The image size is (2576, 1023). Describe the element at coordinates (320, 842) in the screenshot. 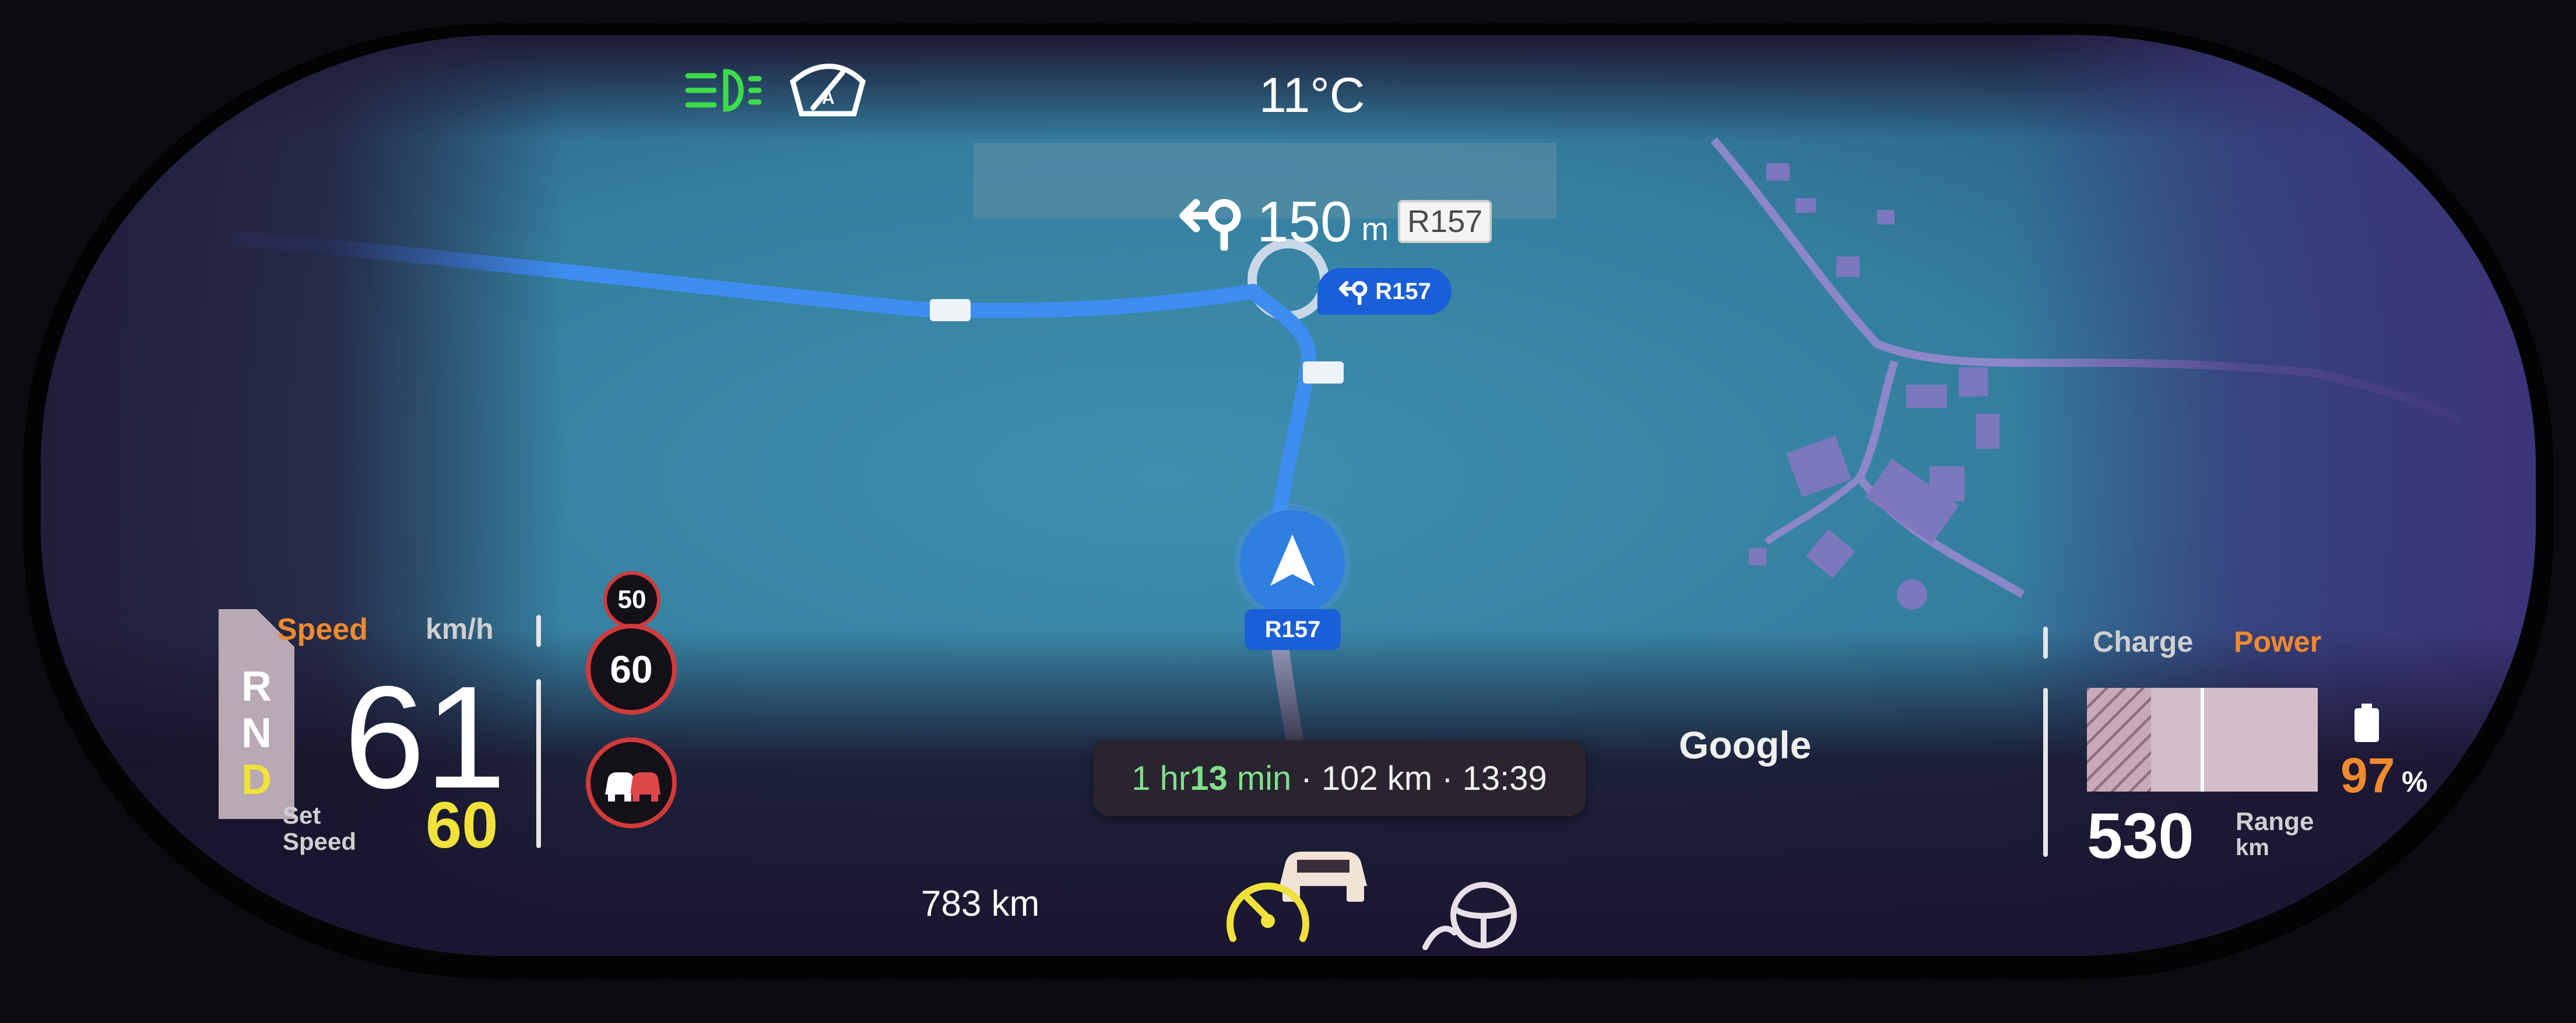

I see `set-speed-label-2: Speed` at that location.